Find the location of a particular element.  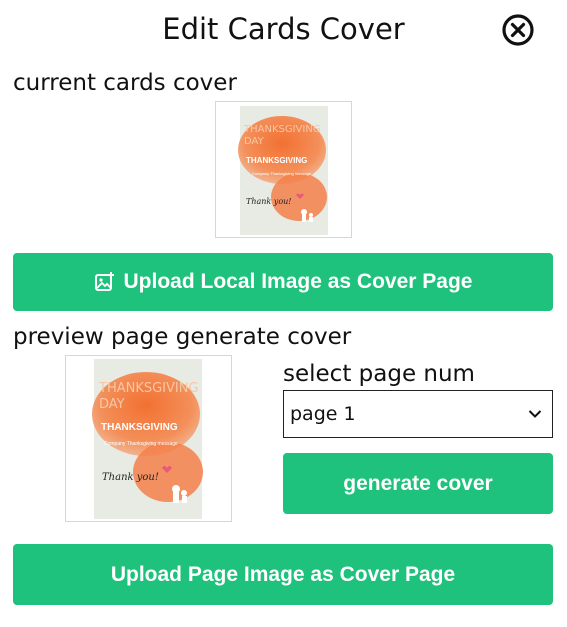

dialog-title: Edit Cards Cover is located at coordinates (283, 29).